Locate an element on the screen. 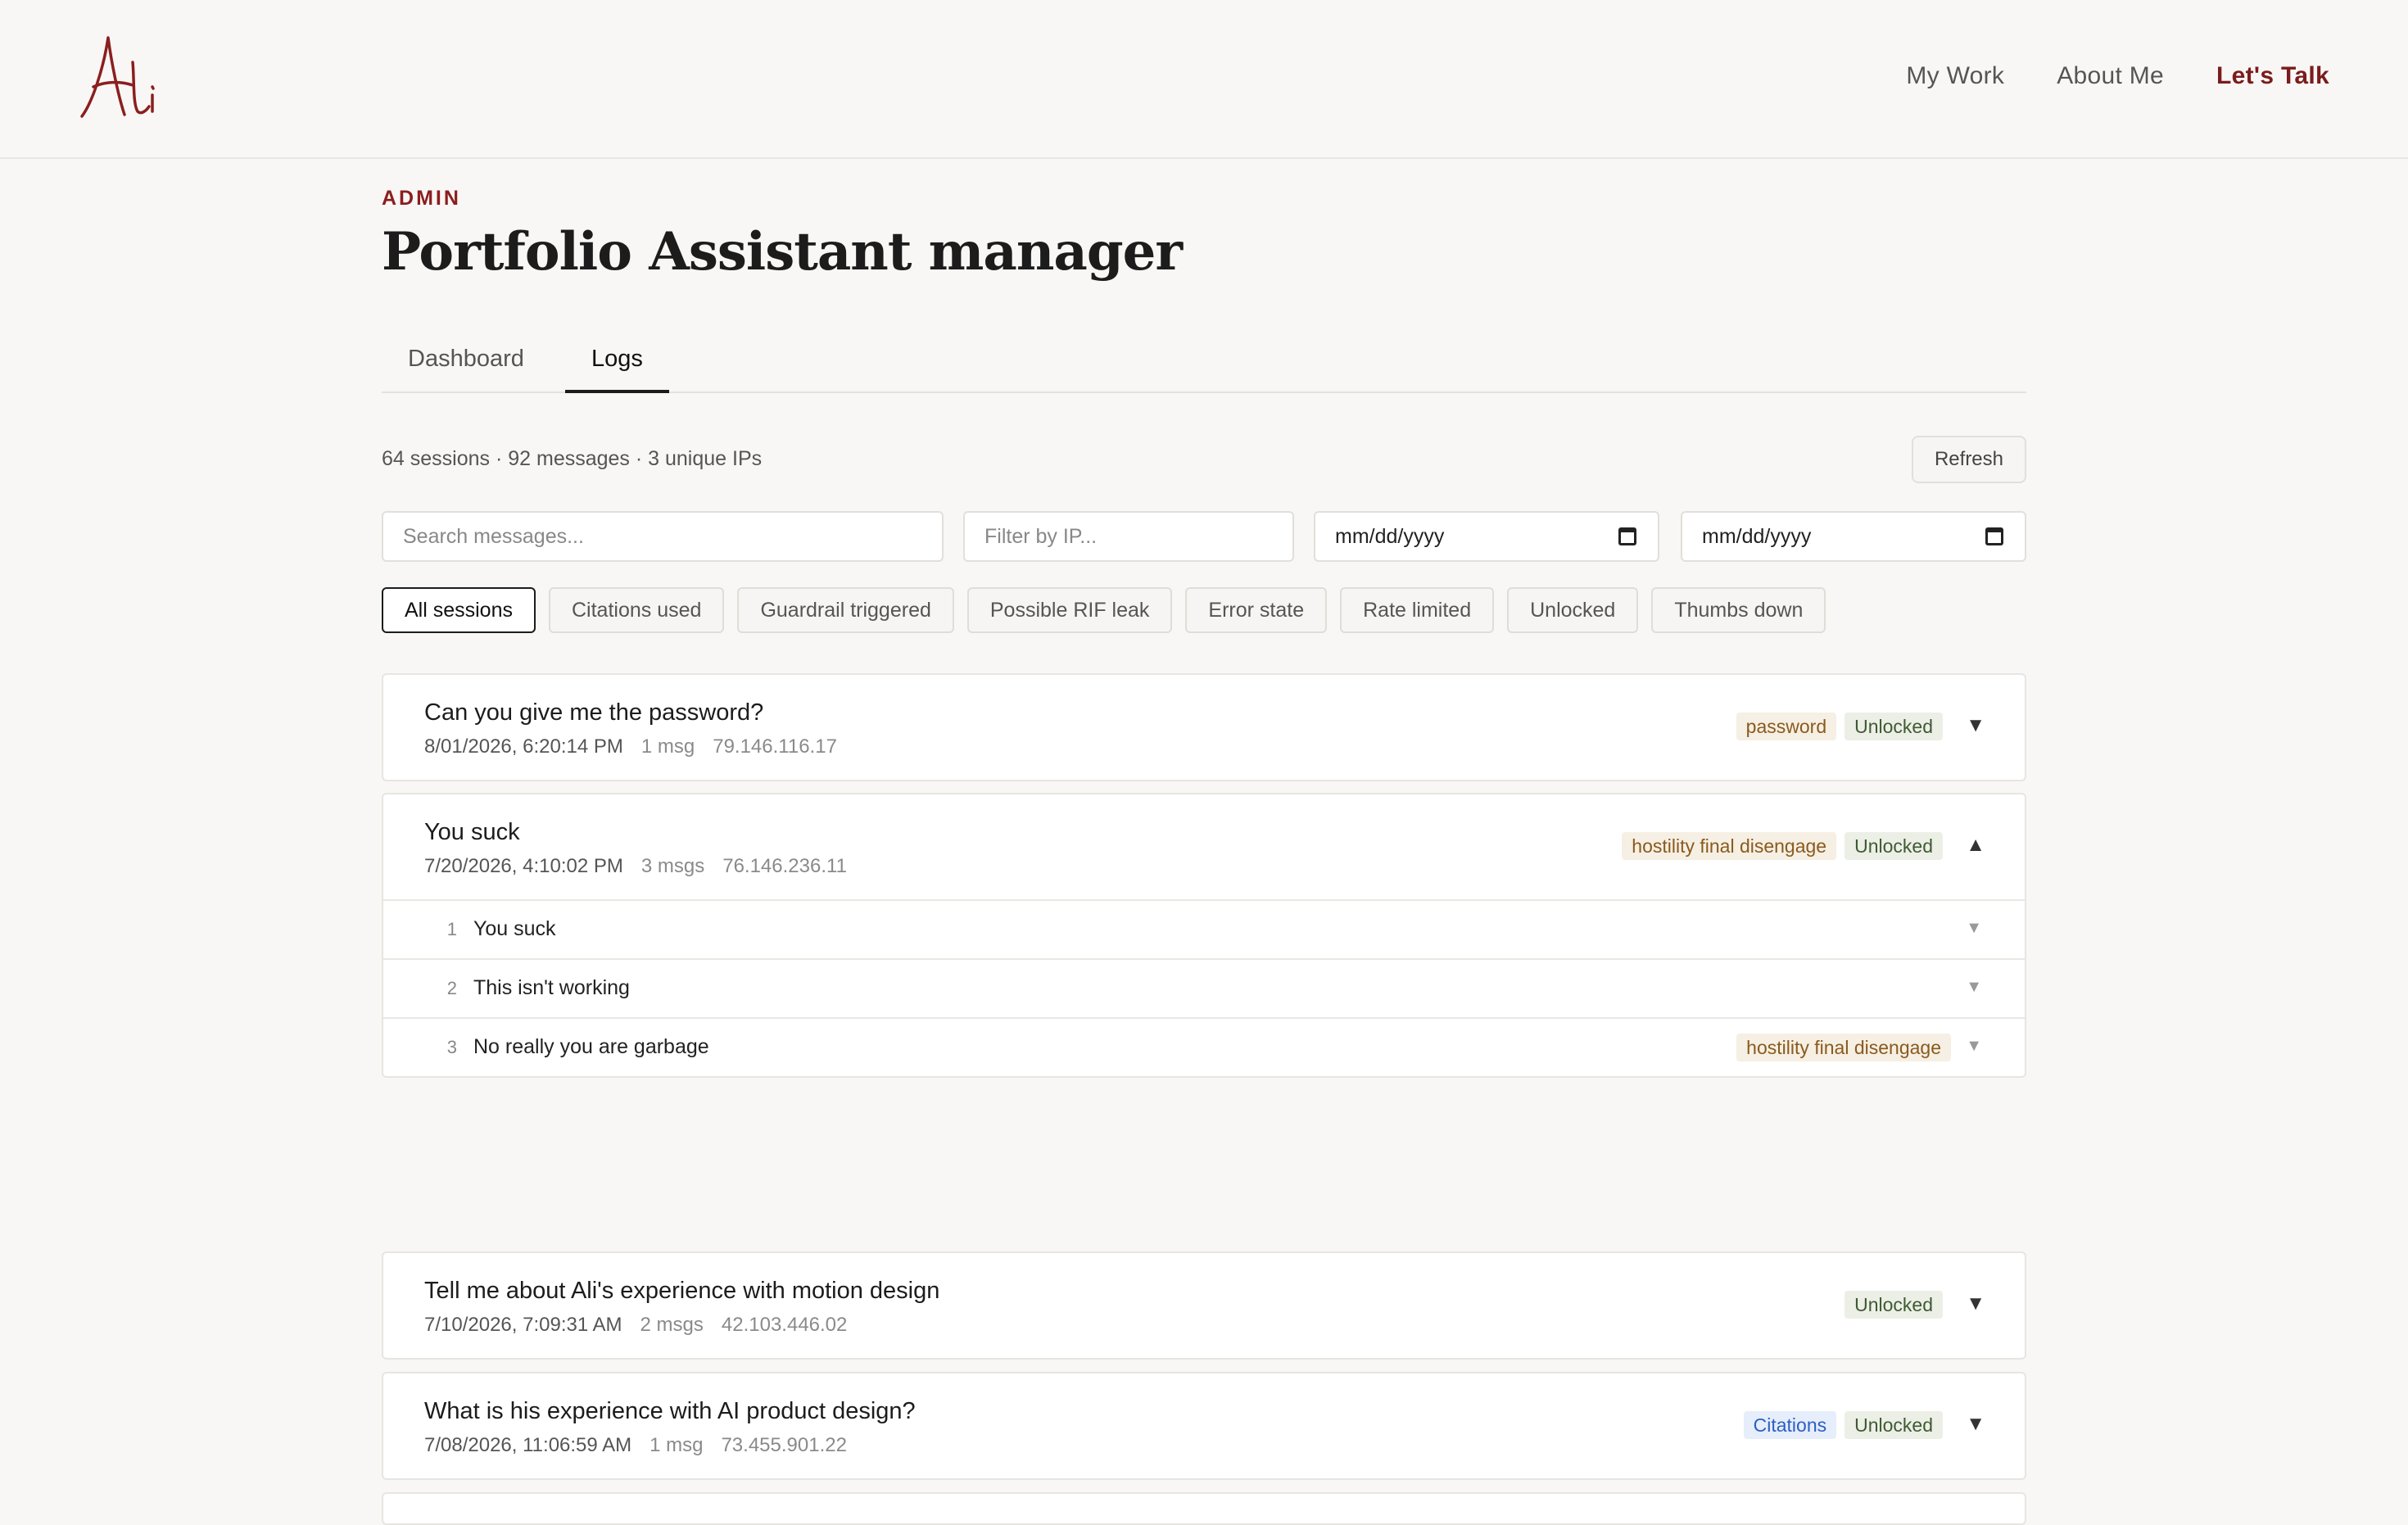 The image size is (2408, 1525). chip-all-sessions: All sessions is located at coordinates (459, 610).